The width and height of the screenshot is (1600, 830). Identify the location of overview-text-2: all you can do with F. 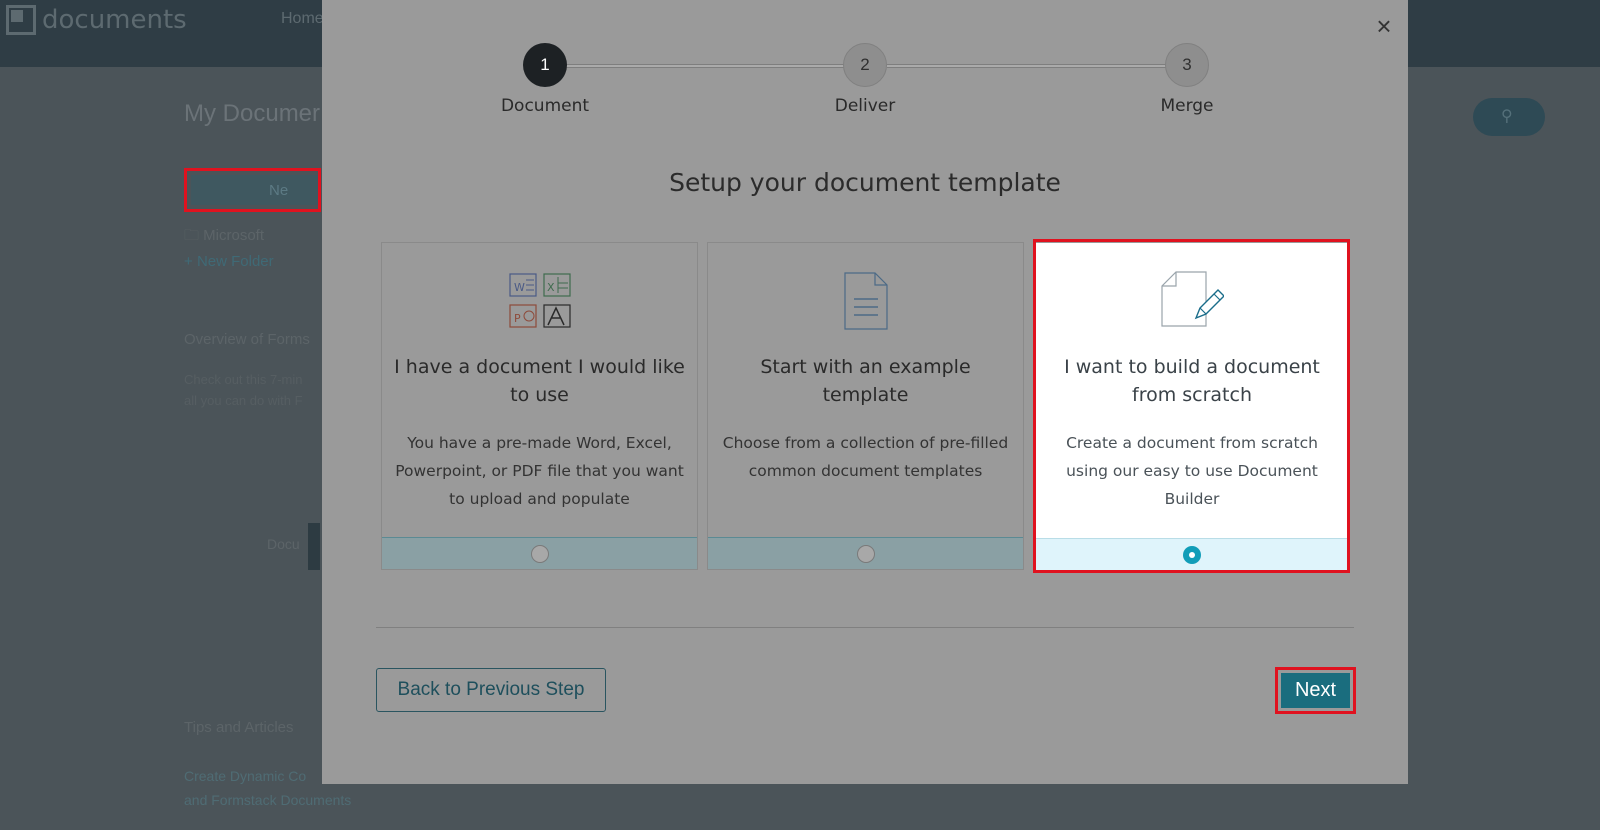
(243, 400).